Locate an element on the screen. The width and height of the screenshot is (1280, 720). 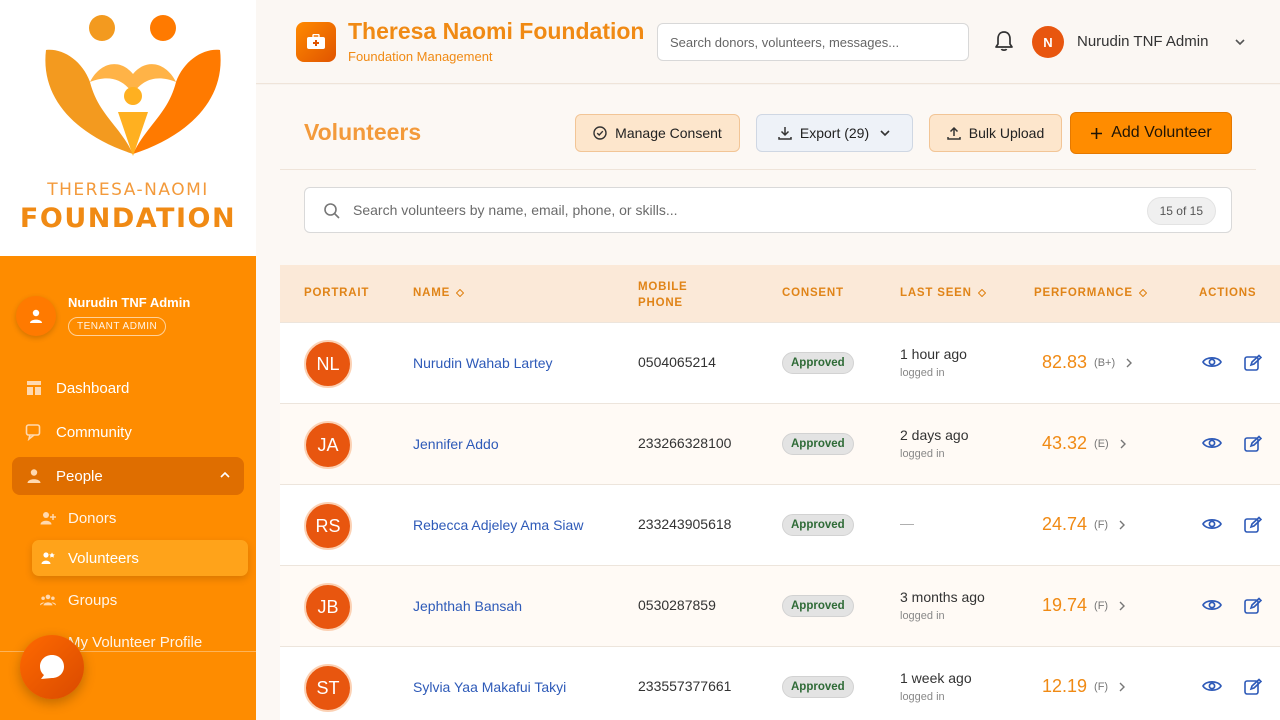
last-seen-value: 1 hour ago is located at coordinates (933, 354).